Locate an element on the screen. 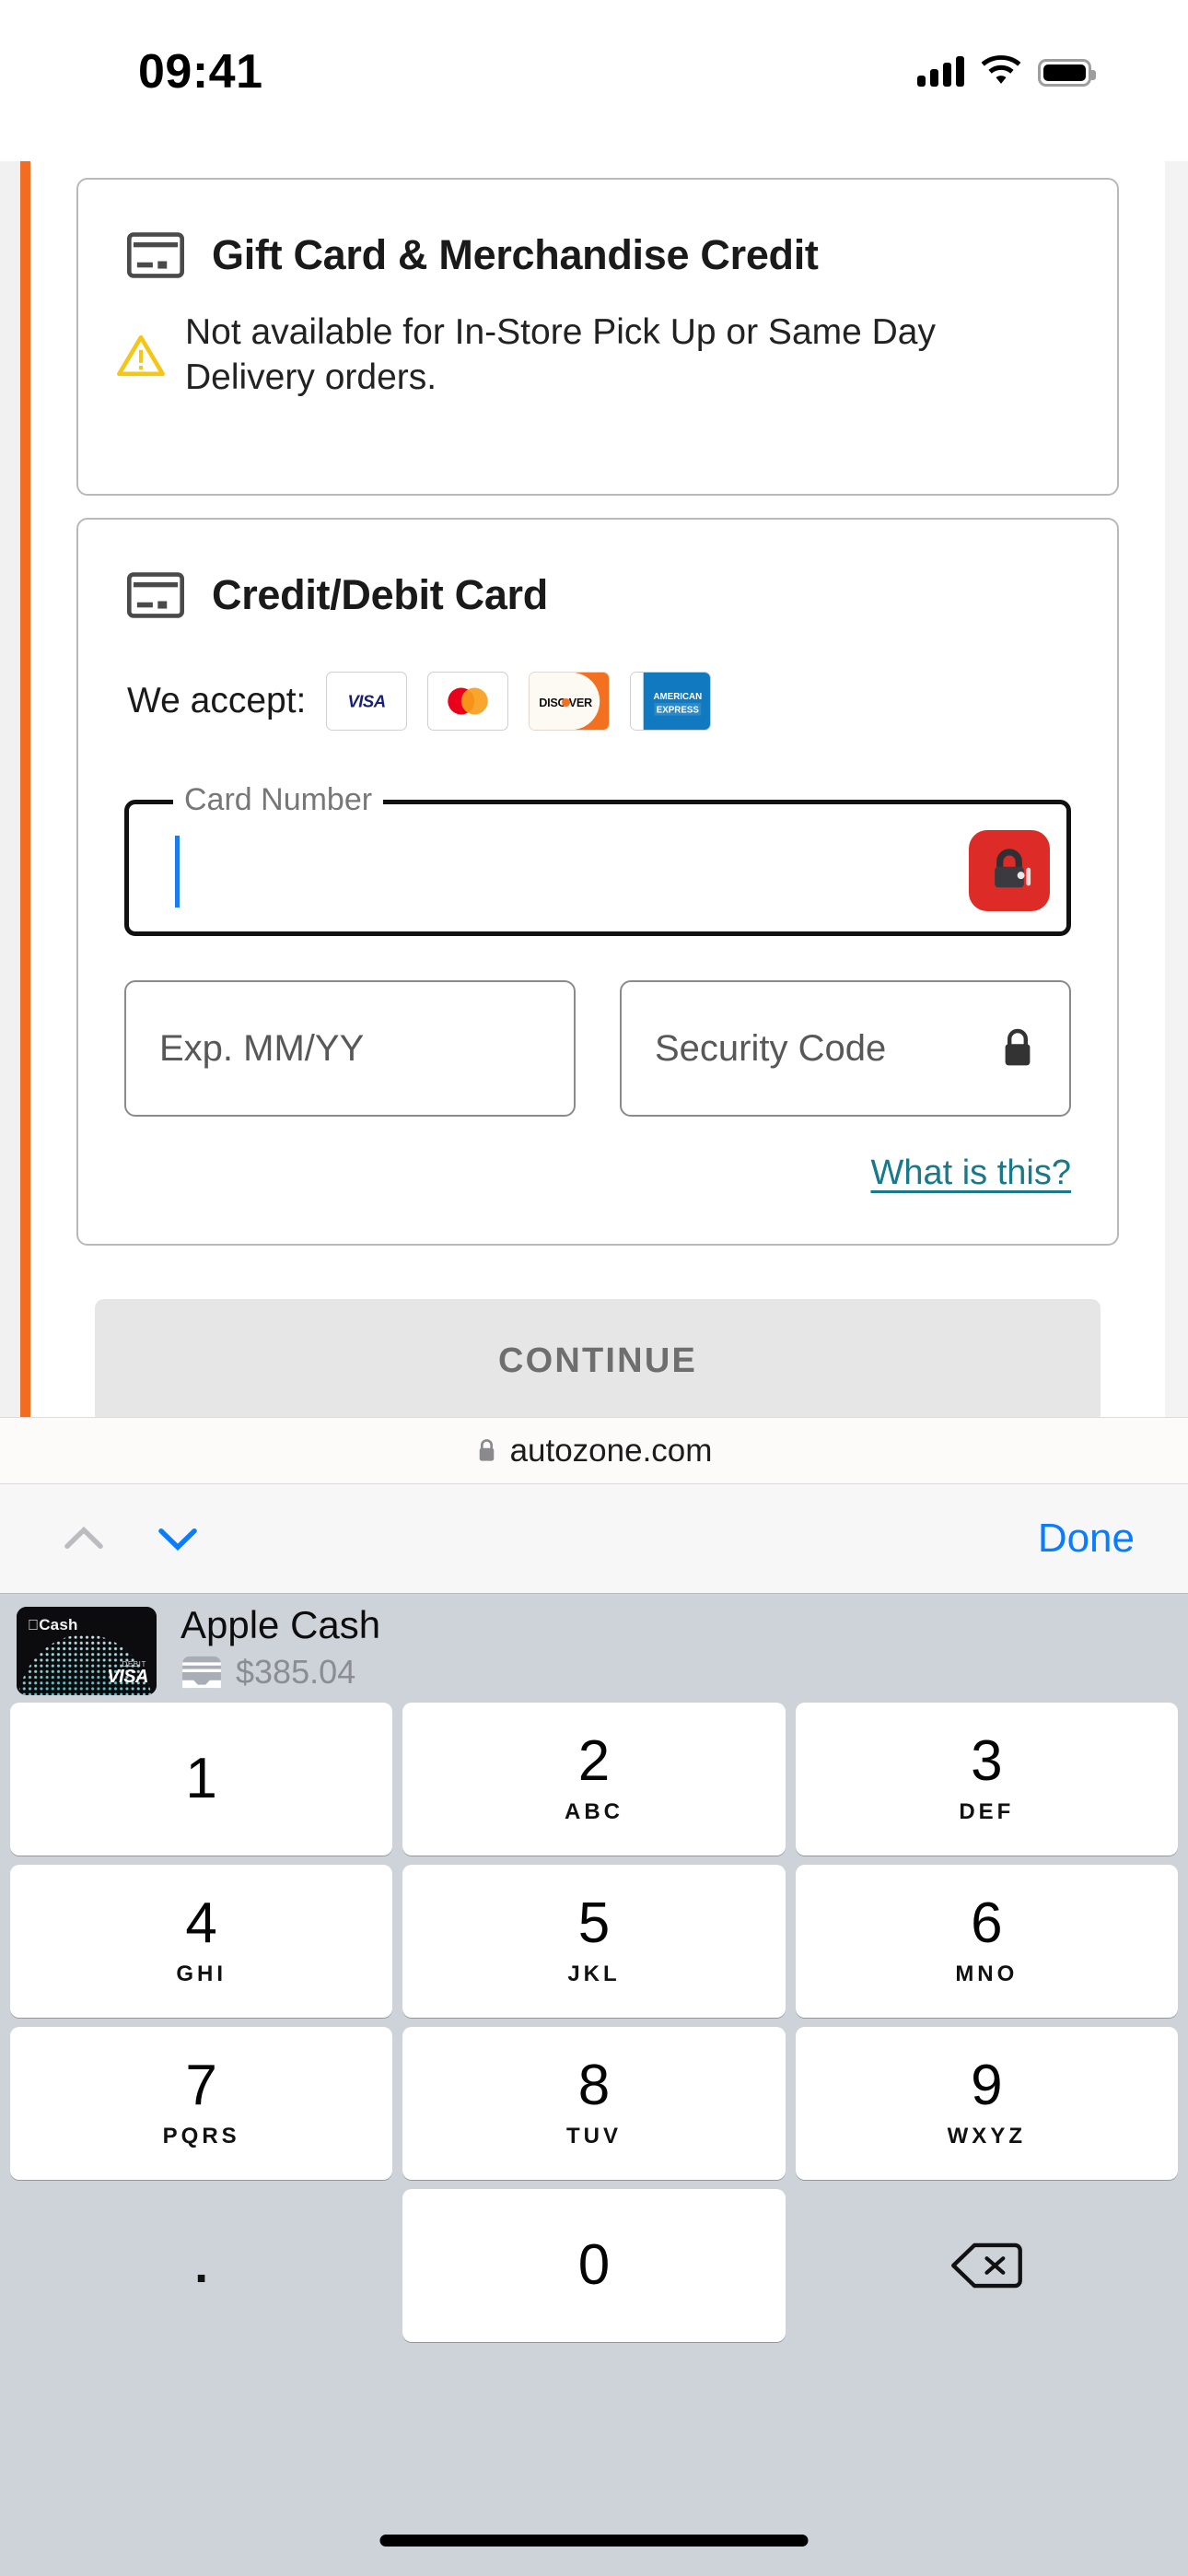 The height and width of the screenshot is (2576, 1188). key-digit: 4 is located at coordinates (201, 1923).